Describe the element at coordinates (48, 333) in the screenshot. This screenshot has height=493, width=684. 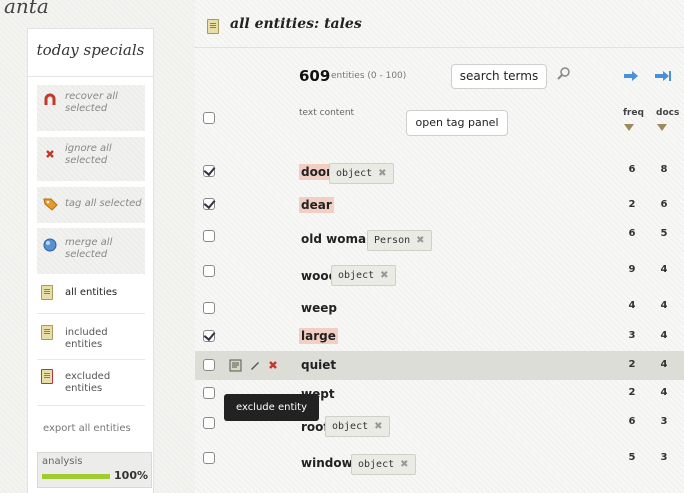
I see `document-check-icon` at that location.